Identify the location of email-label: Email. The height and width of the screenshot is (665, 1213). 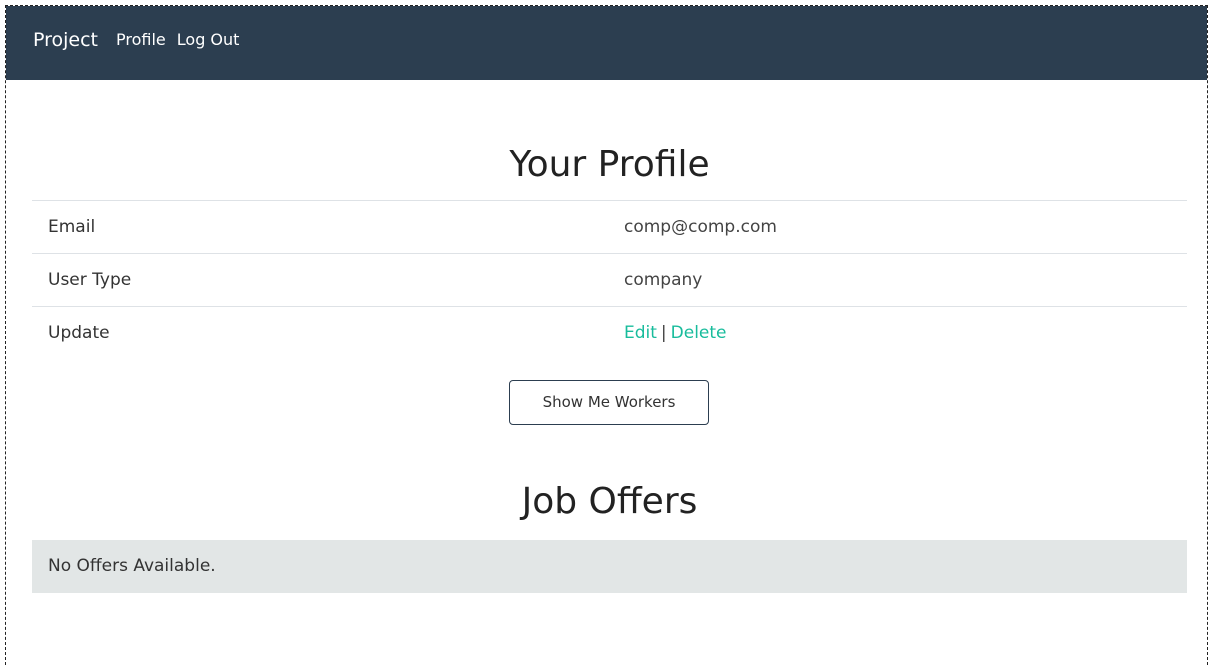
(320, 227).